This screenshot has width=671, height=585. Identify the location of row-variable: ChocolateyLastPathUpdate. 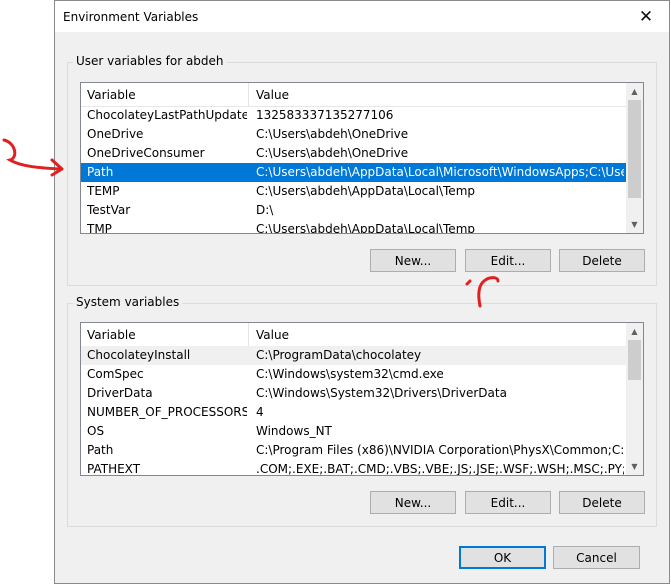
(167, 115).